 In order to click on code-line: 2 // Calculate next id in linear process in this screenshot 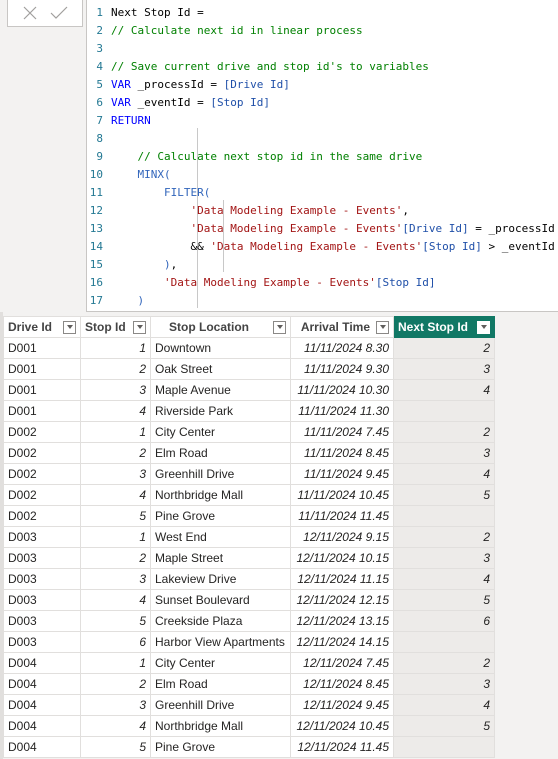, I will do `click(322, 31)`.